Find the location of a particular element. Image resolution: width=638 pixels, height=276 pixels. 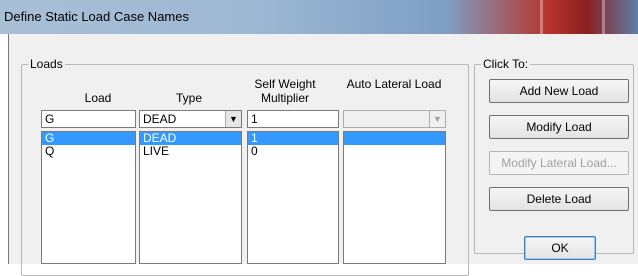

self-weight-multiplier-header: Self Weight Multiplier is located at coordinates (285, 91).